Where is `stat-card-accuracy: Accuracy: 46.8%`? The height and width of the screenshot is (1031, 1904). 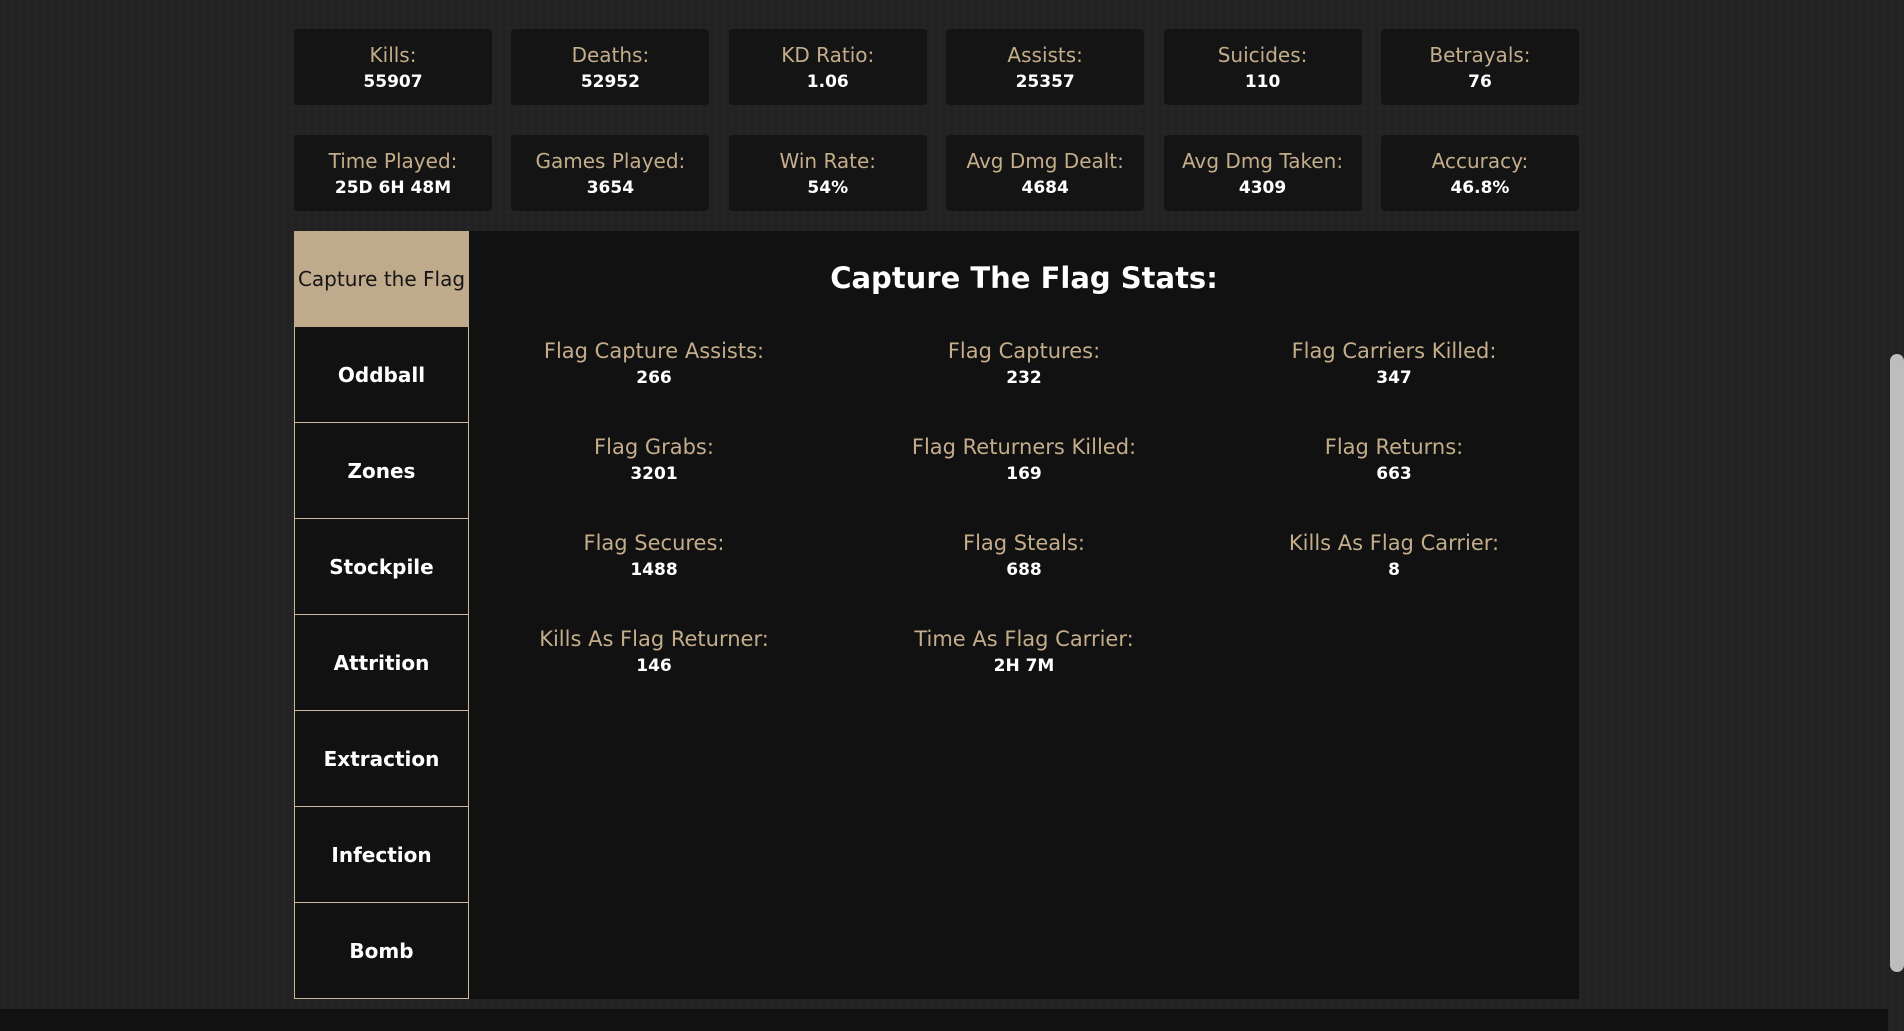 stat-card-accuracy: Accuracy: 46.8% is located at coordinates (1479, 173).